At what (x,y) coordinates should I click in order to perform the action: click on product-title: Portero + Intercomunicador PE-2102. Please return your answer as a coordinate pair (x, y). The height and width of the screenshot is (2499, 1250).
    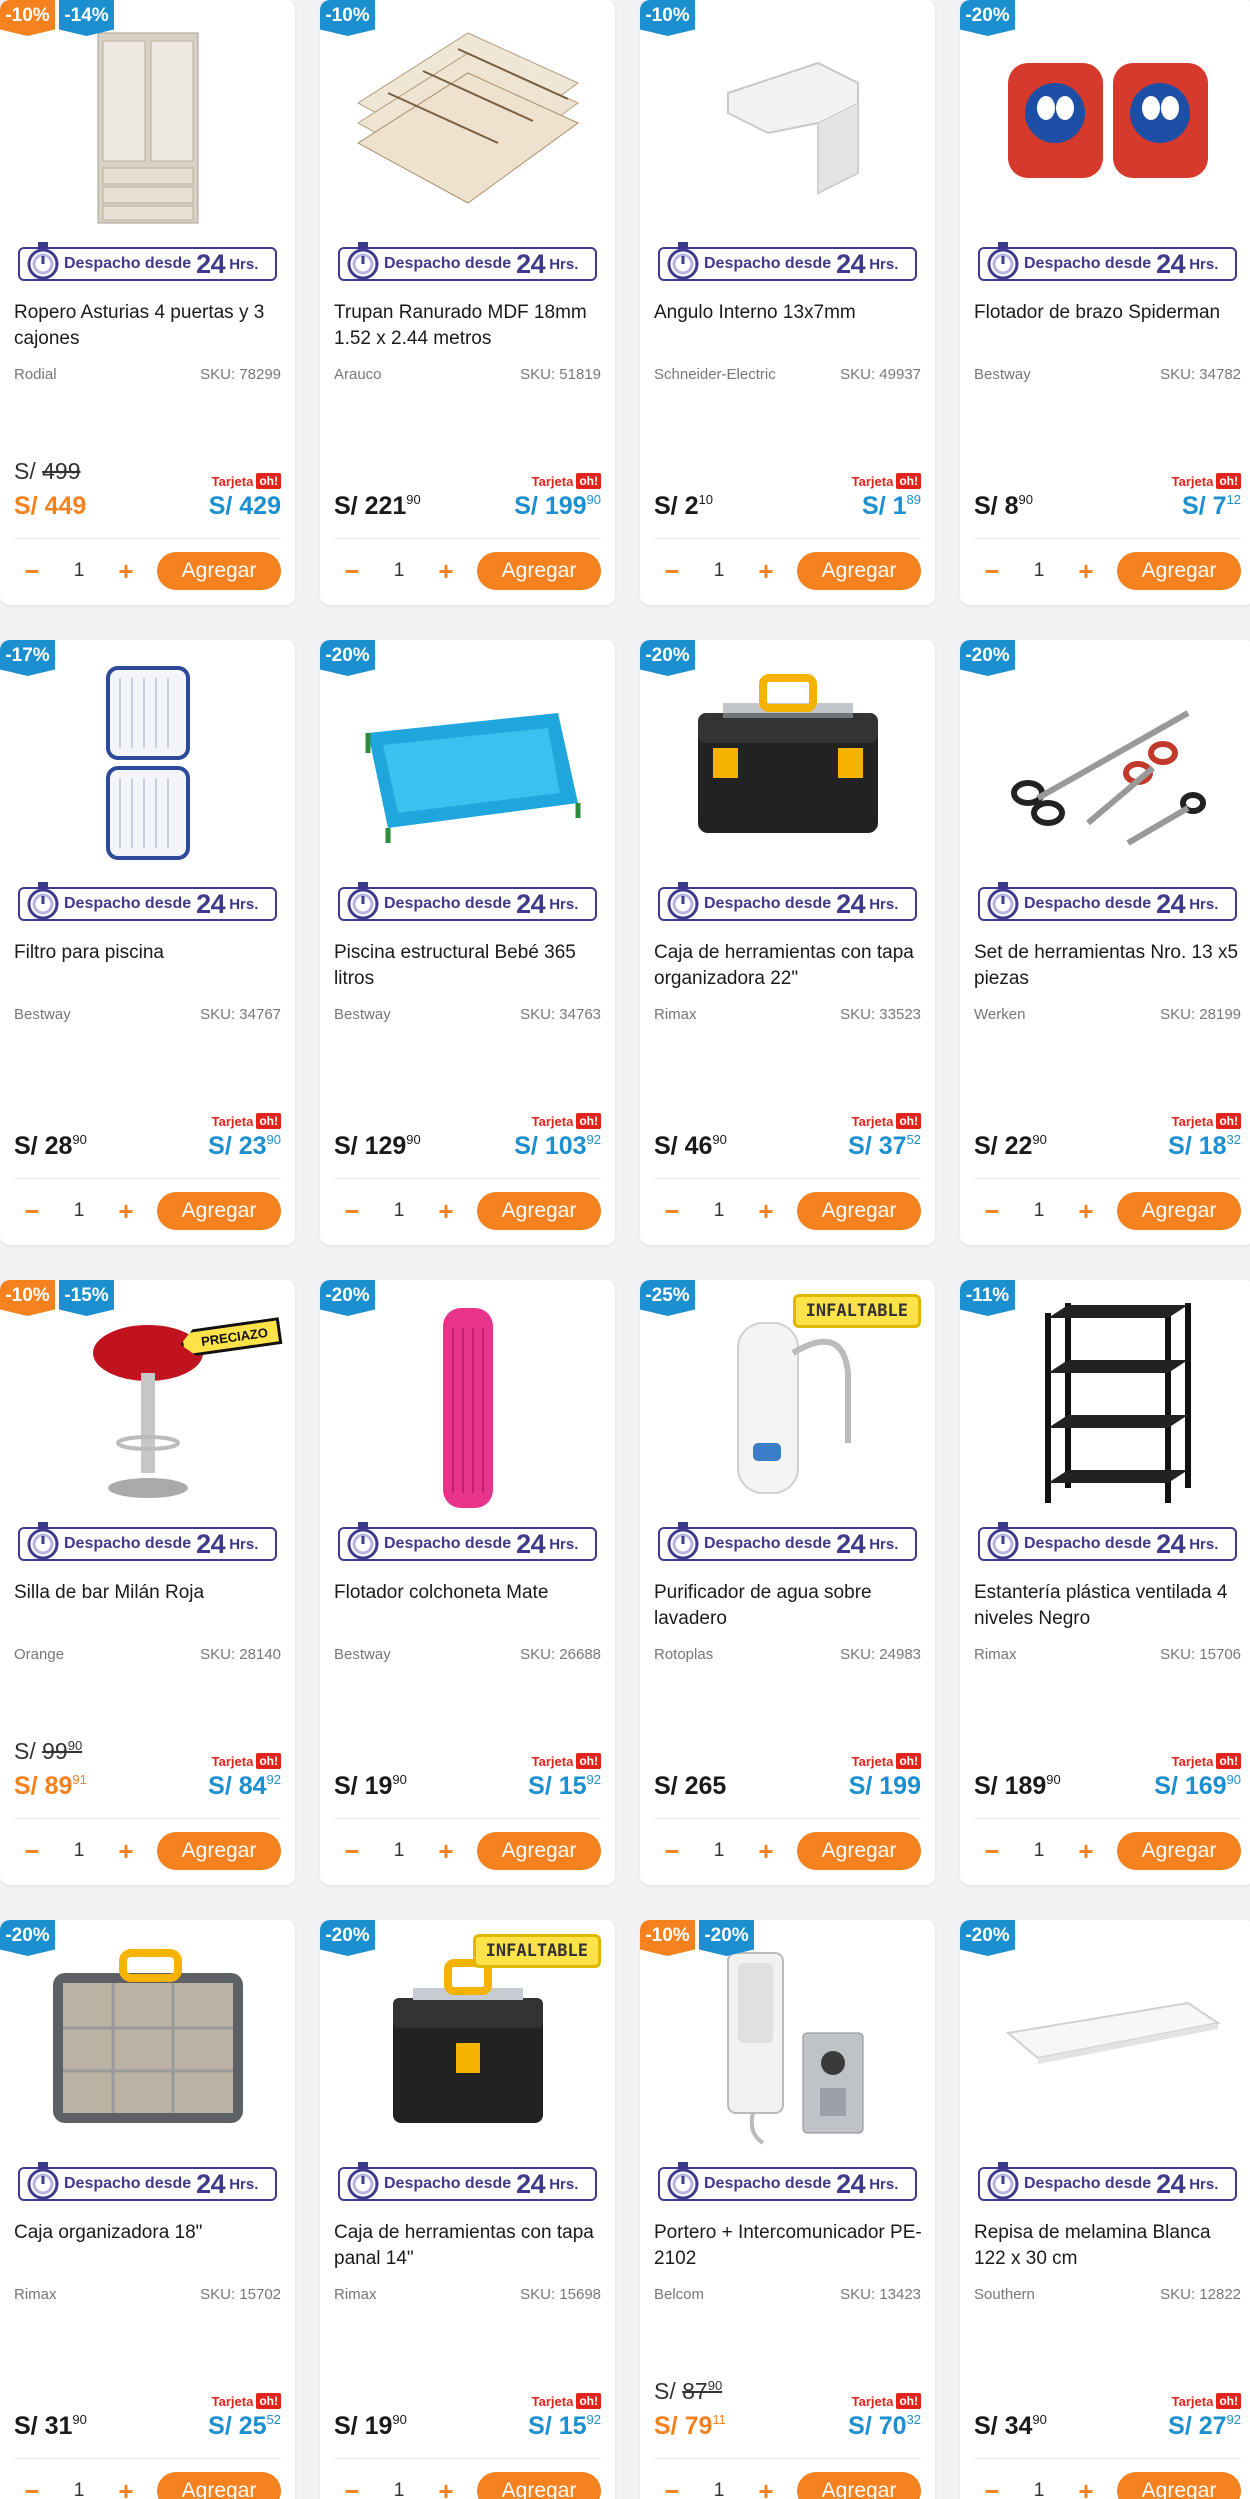
    Looking at the image, I should click on (788, 2246).